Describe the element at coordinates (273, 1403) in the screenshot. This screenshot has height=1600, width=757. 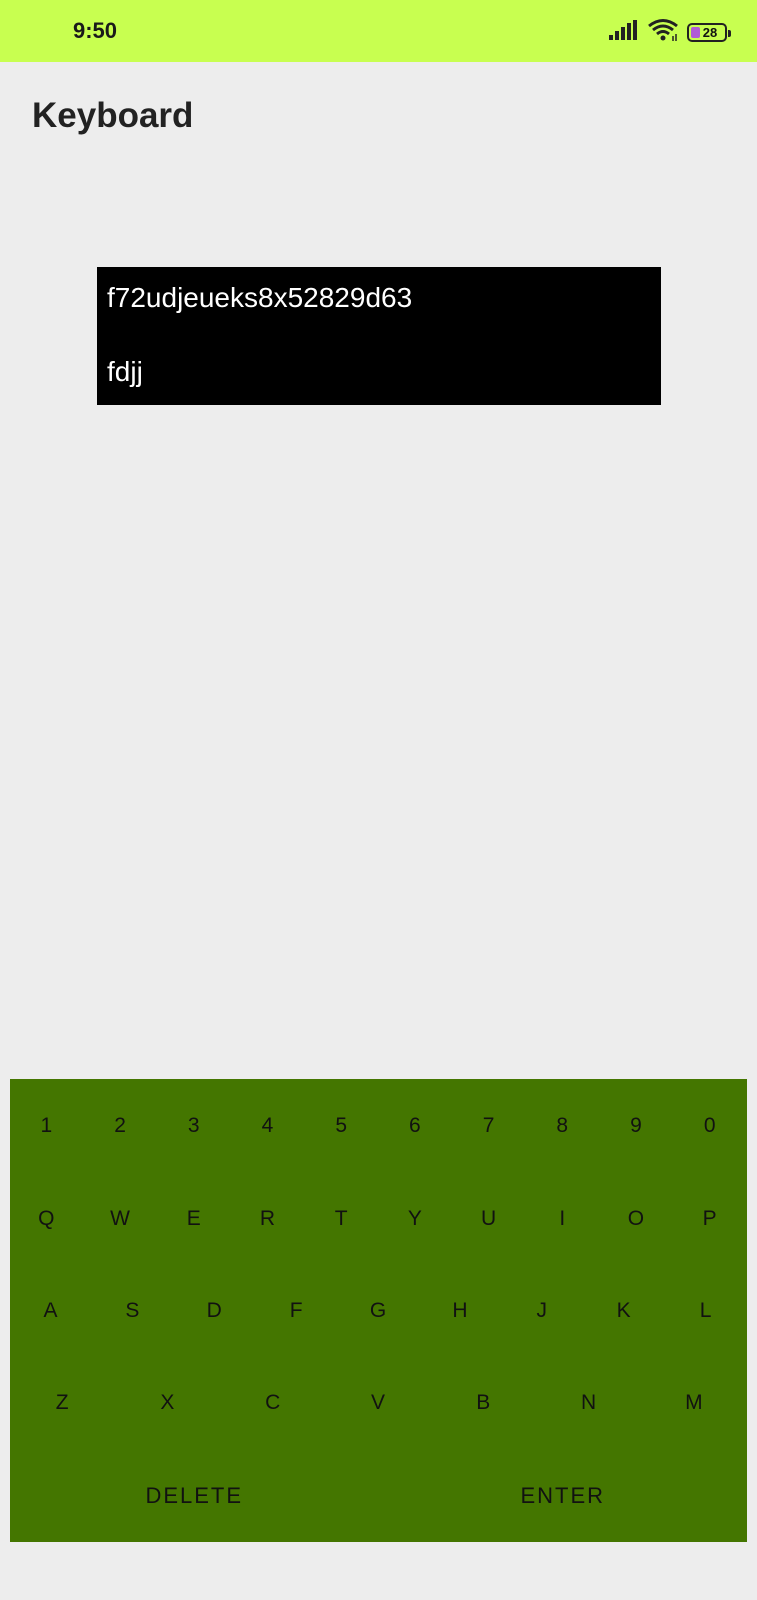
I see `key-c: C` at that location.